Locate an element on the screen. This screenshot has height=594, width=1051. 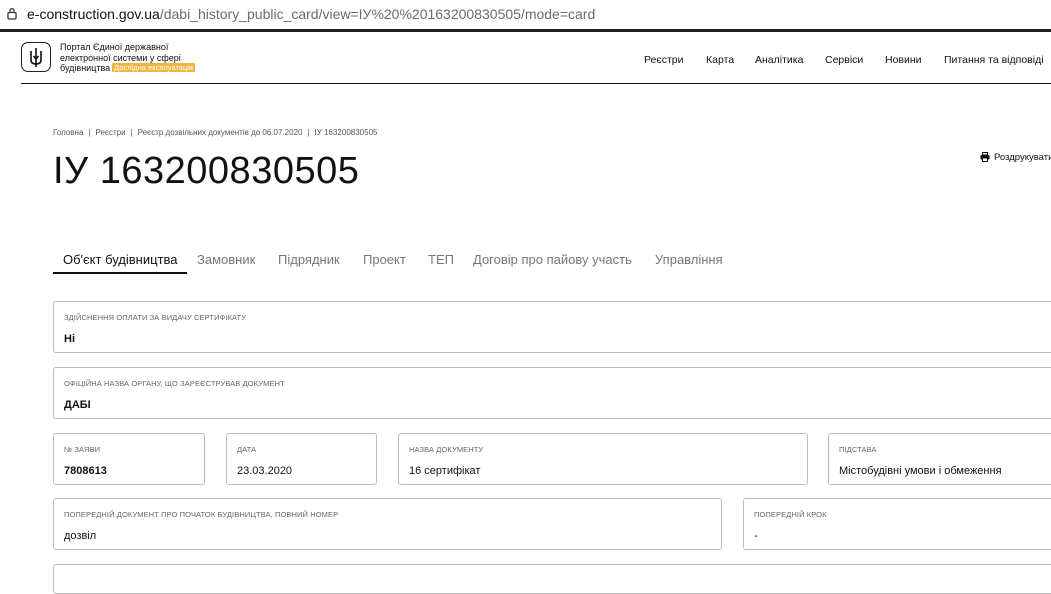
tab-tep: ТЕП is located at coordinates (441, 259).